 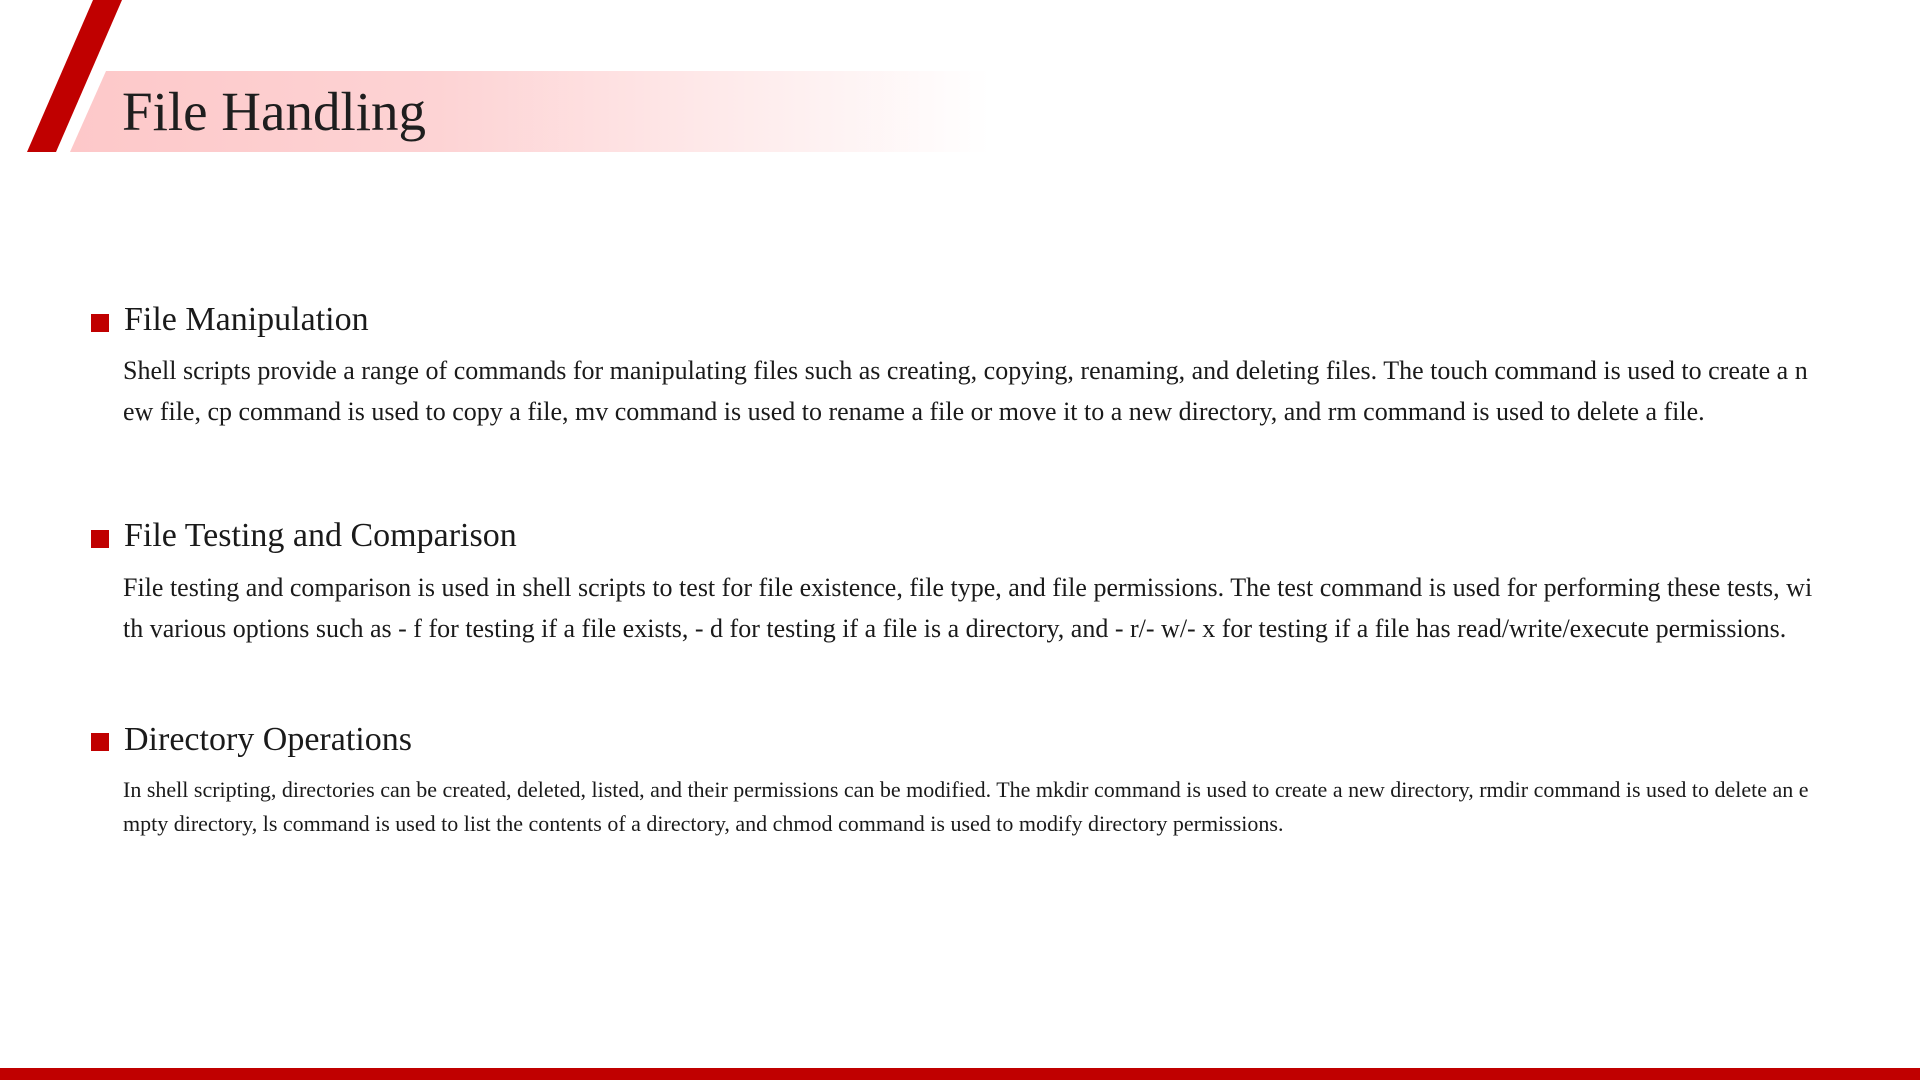 What do you see at coordinates (320, 535) in the screenshot?
I see `section-heading: File Testing and Comparison` at bounding box center [320, 535].